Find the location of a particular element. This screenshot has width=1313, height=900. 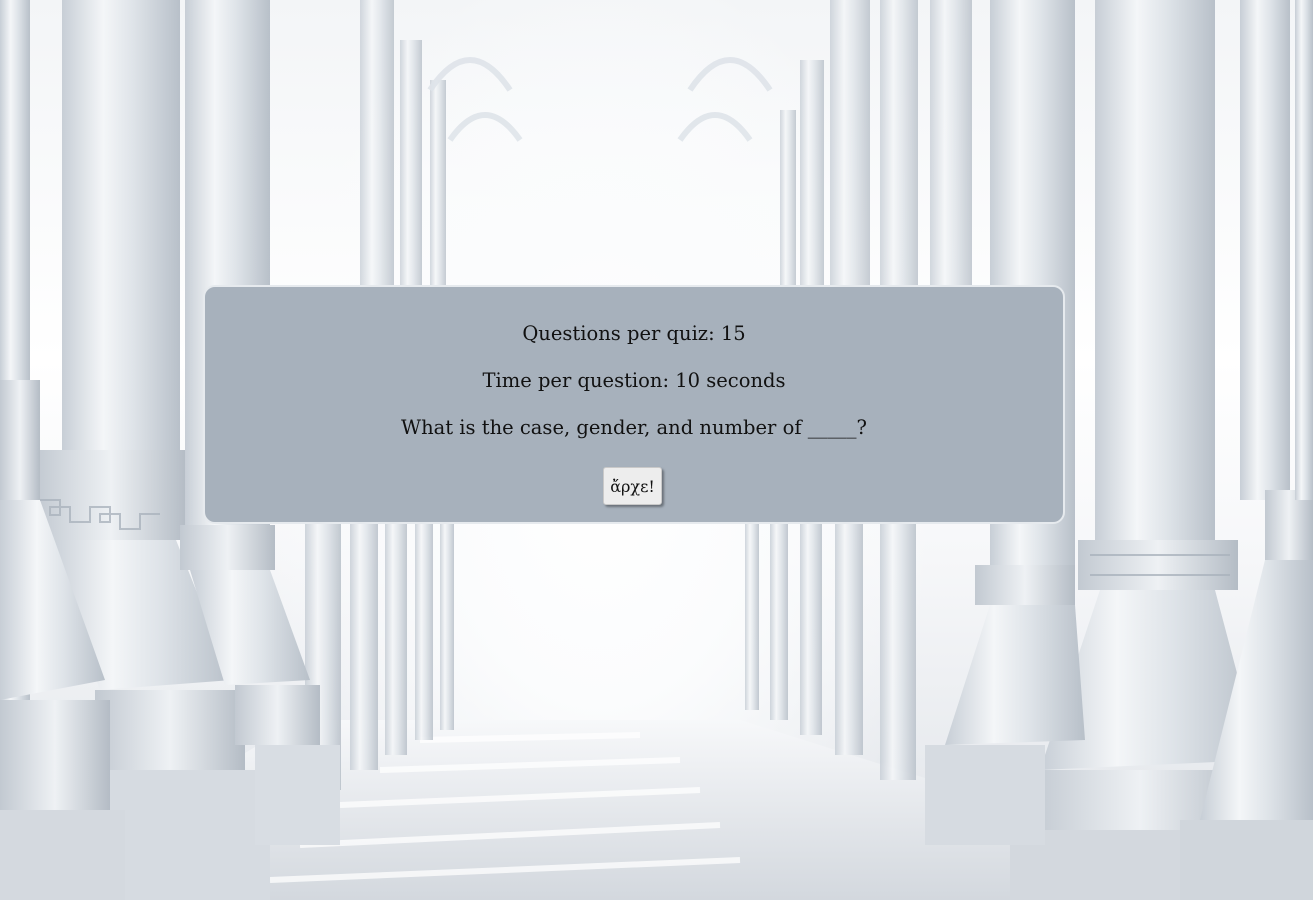

time-per-question-unit: seconds is located at coordinates (746, 380).